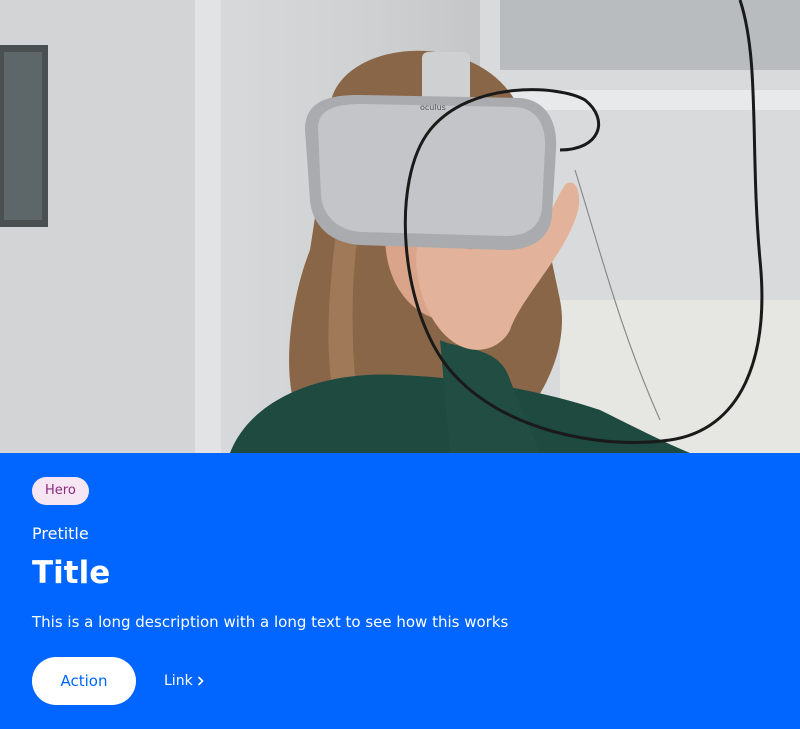 The width and height of the screenshot is (800, 729). I want to click on chevron-right-icon, so click(200, 681).